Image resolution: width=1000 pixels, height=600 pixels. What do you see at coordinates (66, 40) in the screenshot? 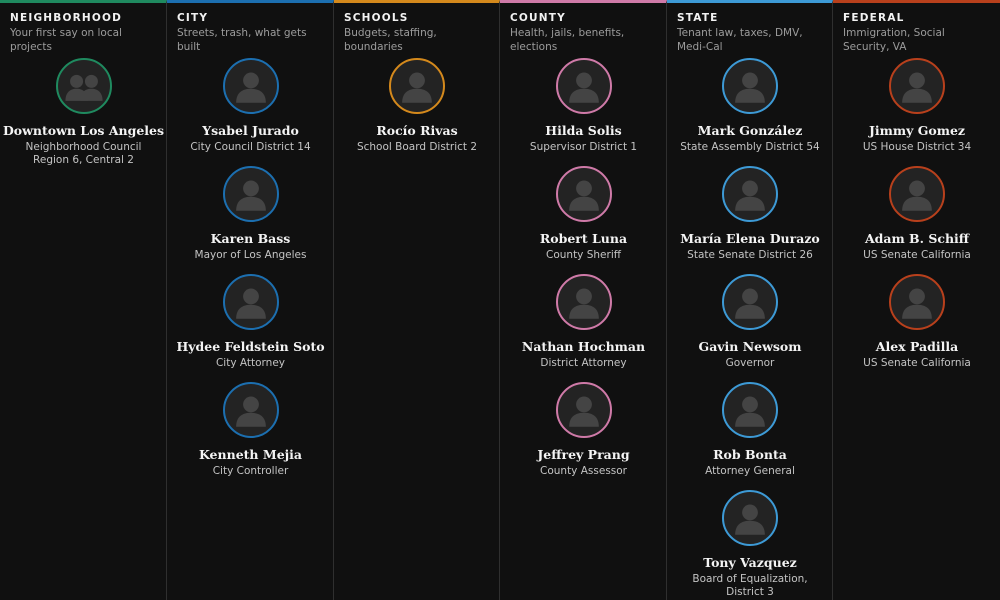
I see `column-description: Your first say on local projects` at bounding box center [66, 40].